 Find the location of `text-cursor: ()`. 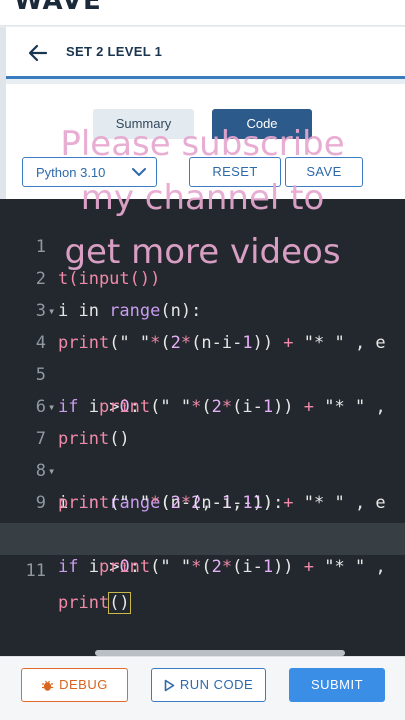

text-cursor: () is located at coordinates (119, 603).